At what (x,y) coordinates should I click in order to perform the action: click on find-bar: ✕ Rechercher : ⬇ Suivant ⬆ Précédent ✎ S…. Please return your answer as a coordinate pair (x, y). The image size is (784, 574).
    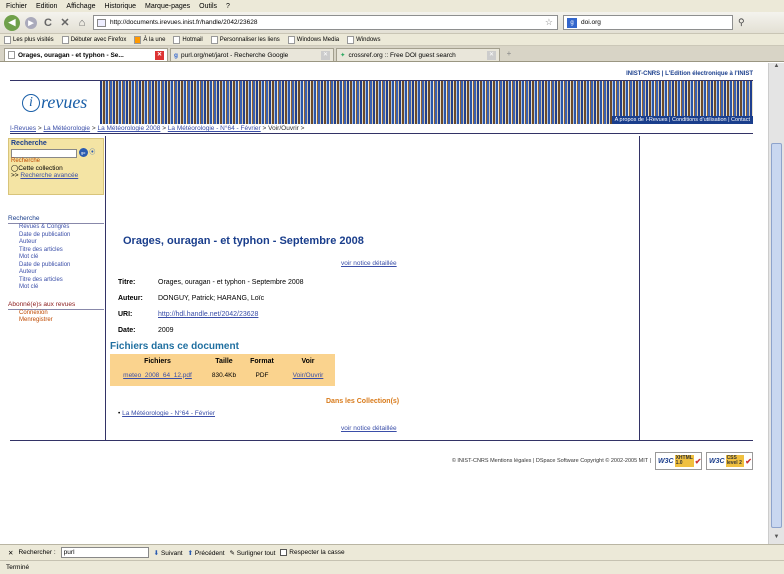
    Looking at the image, I should click on (392, 552).